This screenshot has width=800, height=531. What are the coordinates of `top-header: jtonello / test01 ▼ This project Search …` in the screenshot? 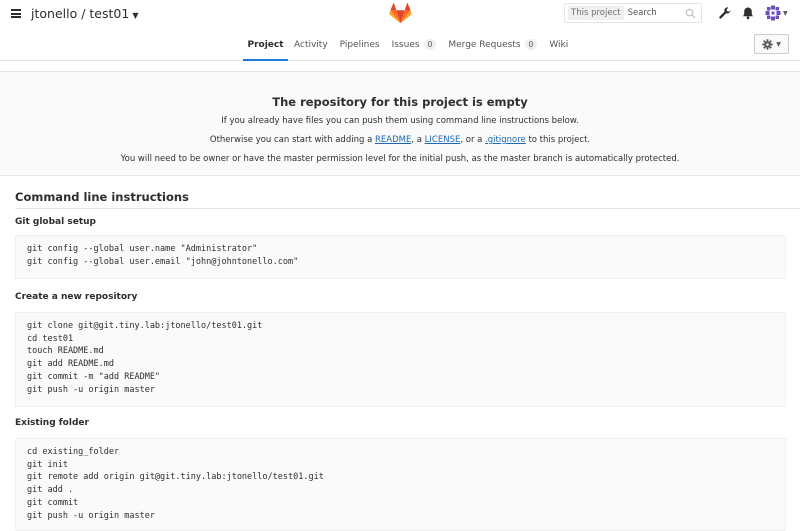 It's located at (400, 14).